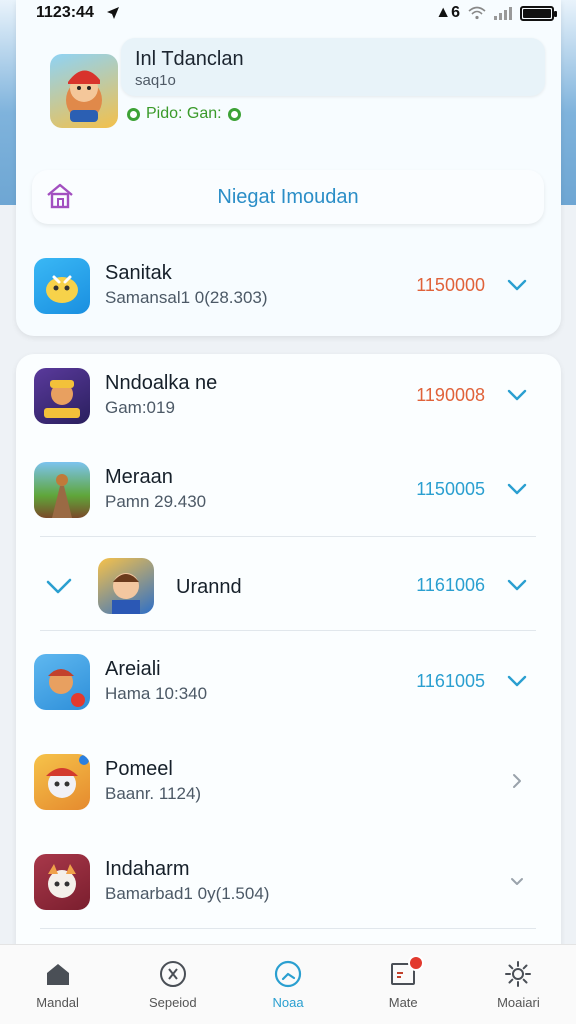 Image resolution: width=576 pixels, height=1024 pixels. Describe the element at coordinates (518, 974) in the screenshot. I see `gear-icon` at that location.